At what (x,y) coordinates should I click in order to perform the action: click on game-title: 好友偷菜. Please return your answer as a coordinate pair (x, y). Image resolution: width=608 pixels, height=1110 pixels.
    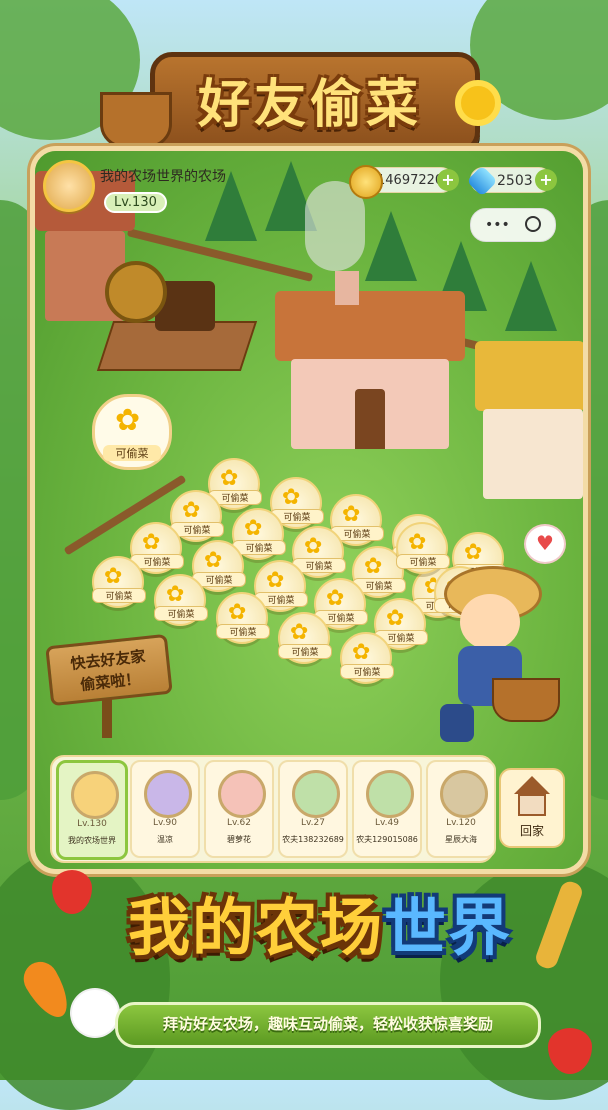
    Looking at the image, I should click on (309, 105).